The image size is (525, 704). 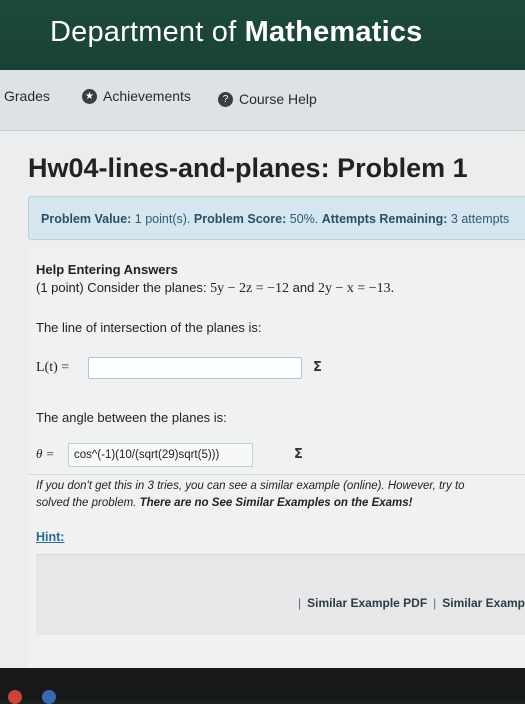 I want to click on monitor-bezel, so click(x=262, y=684).